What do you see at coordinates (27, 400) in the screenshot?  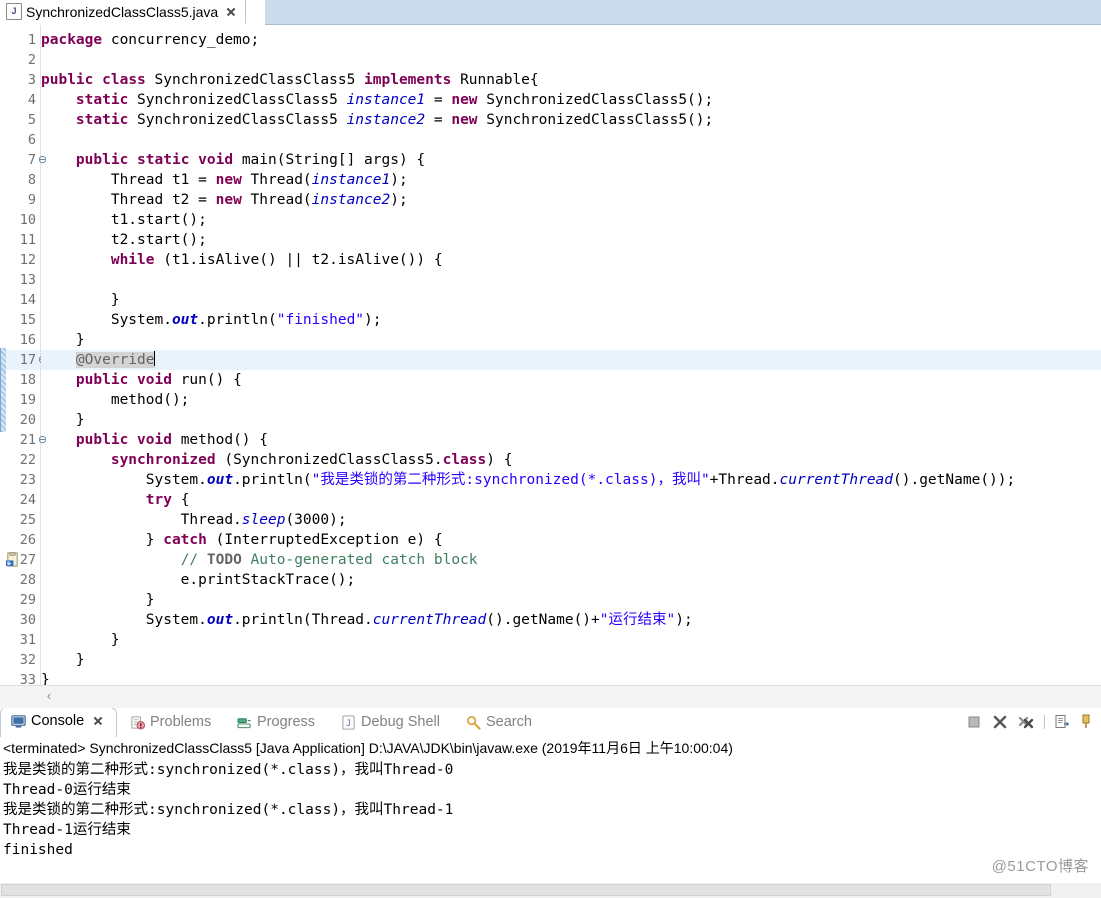 I see `line-number: 19` at bounding box center [27, 400].